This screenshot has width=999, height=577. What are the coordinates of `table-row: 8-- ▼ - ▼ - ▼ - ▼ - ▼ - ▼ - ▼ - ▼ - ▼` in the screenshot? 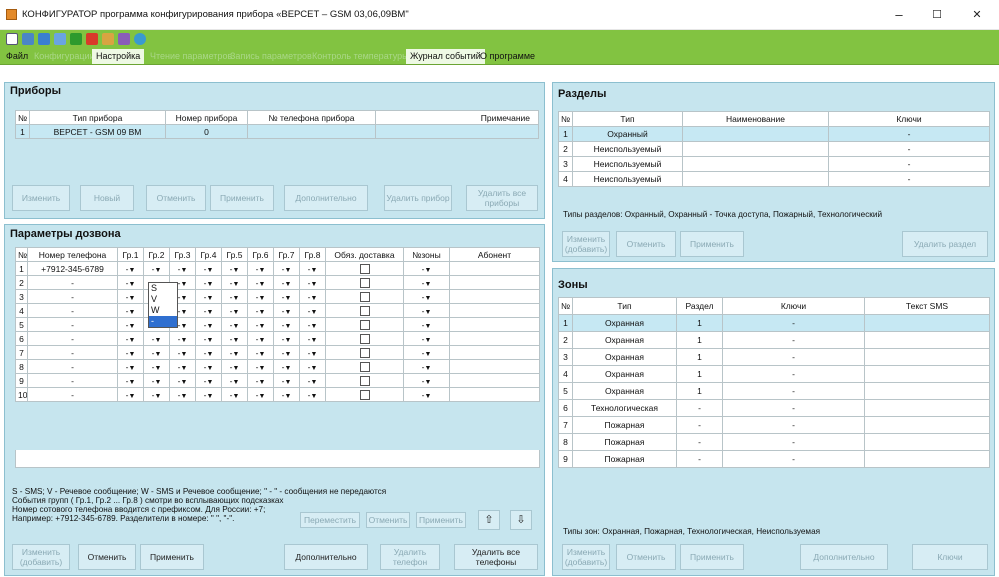 It's located at (277, 366).